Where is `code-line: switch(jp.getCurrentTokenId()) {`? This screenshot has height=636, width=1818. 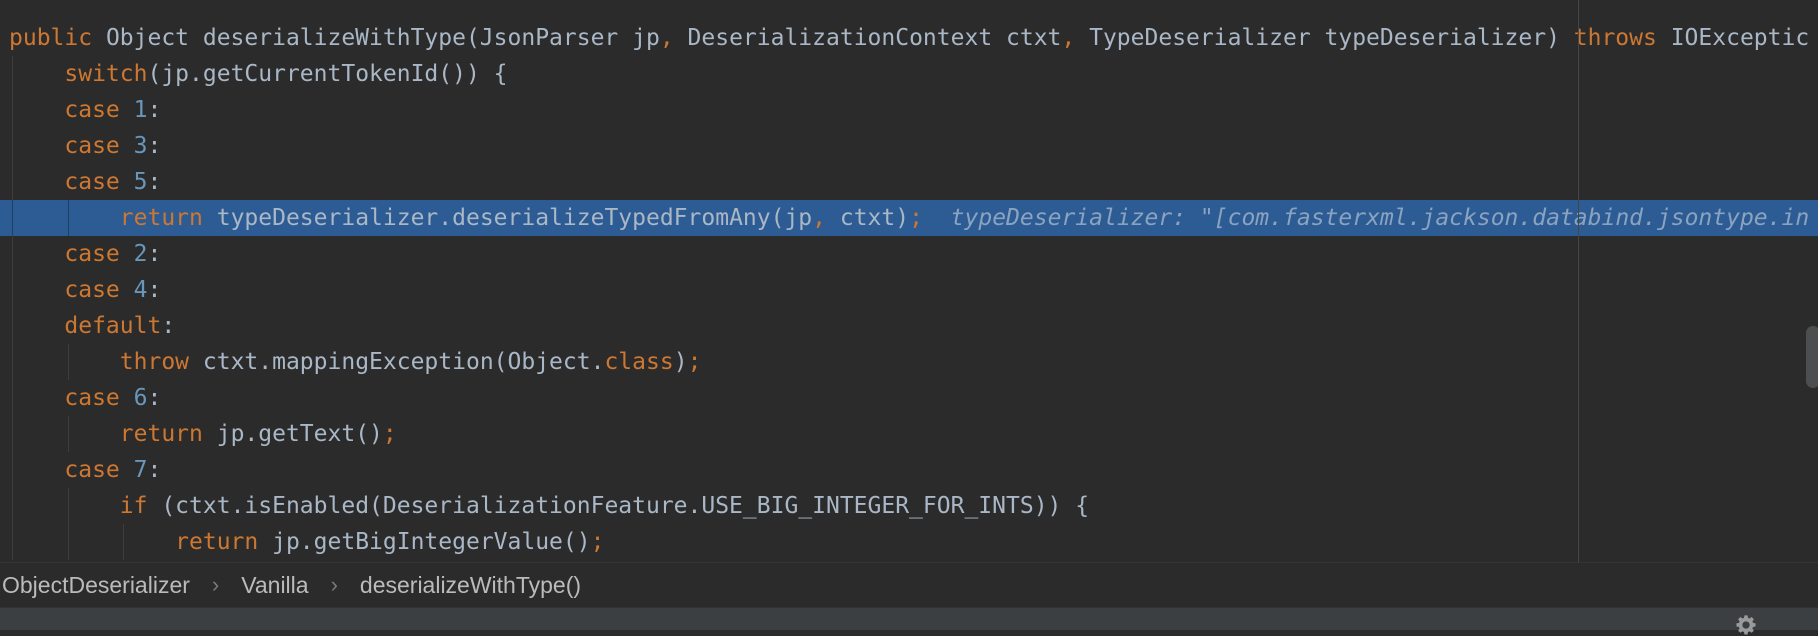 code-line: switch(jp.getCurrentTokenId()) { is located at coordinates (909, 74).